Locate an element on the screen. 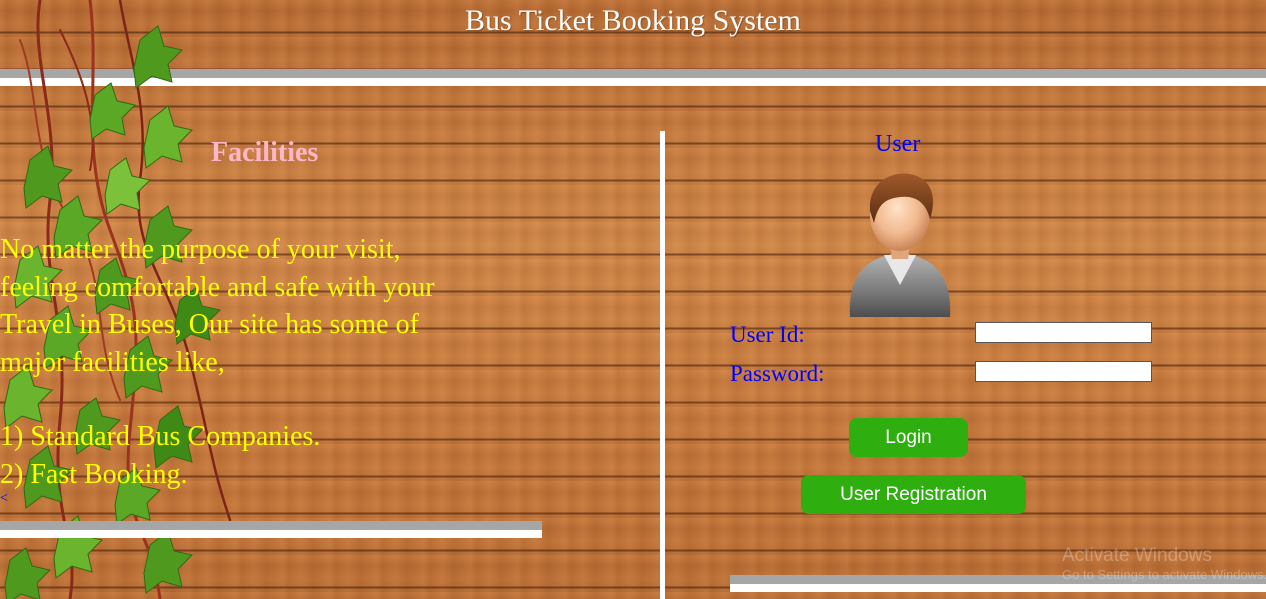 This screenshot has width=1266, height=599. page-title: Bus Ticket Booking System is located at coordinates (633, 20).